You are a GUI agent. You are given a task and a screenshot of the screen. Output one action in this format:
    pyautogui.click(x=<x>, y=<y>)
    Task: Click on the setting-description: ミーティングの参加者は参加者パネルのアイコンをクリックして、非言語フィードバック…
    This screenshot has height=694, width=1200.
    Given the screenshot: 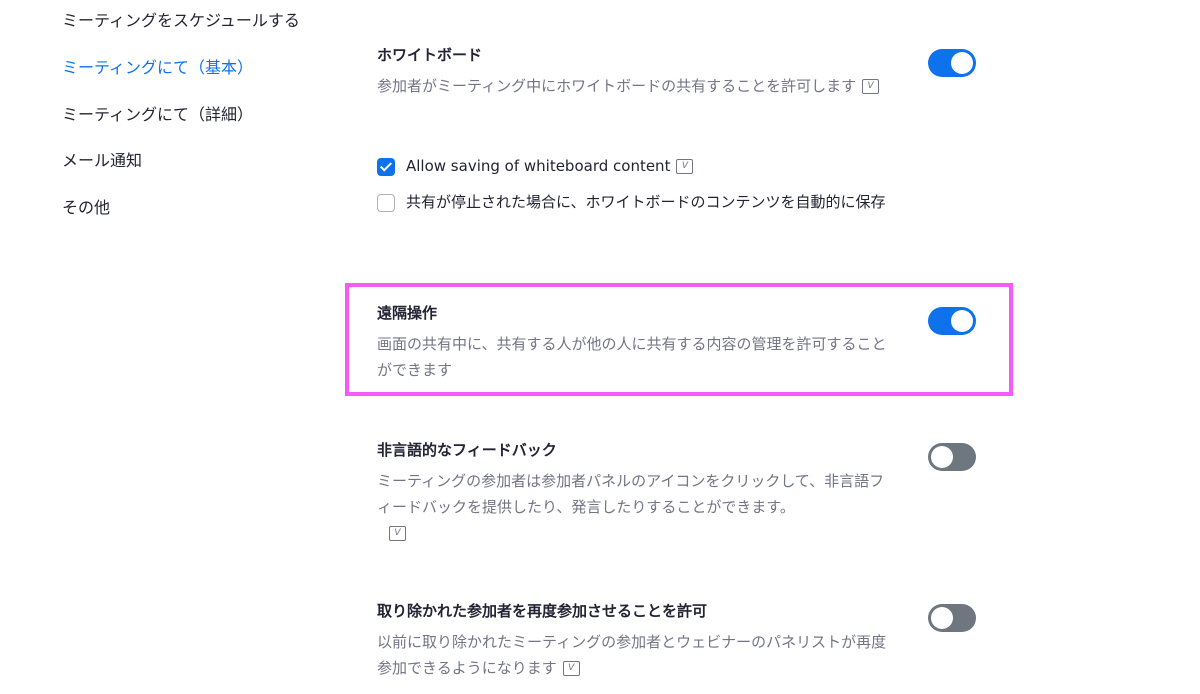 What is the action you would take?
    pyautogui.click(x=637, y=507)
    